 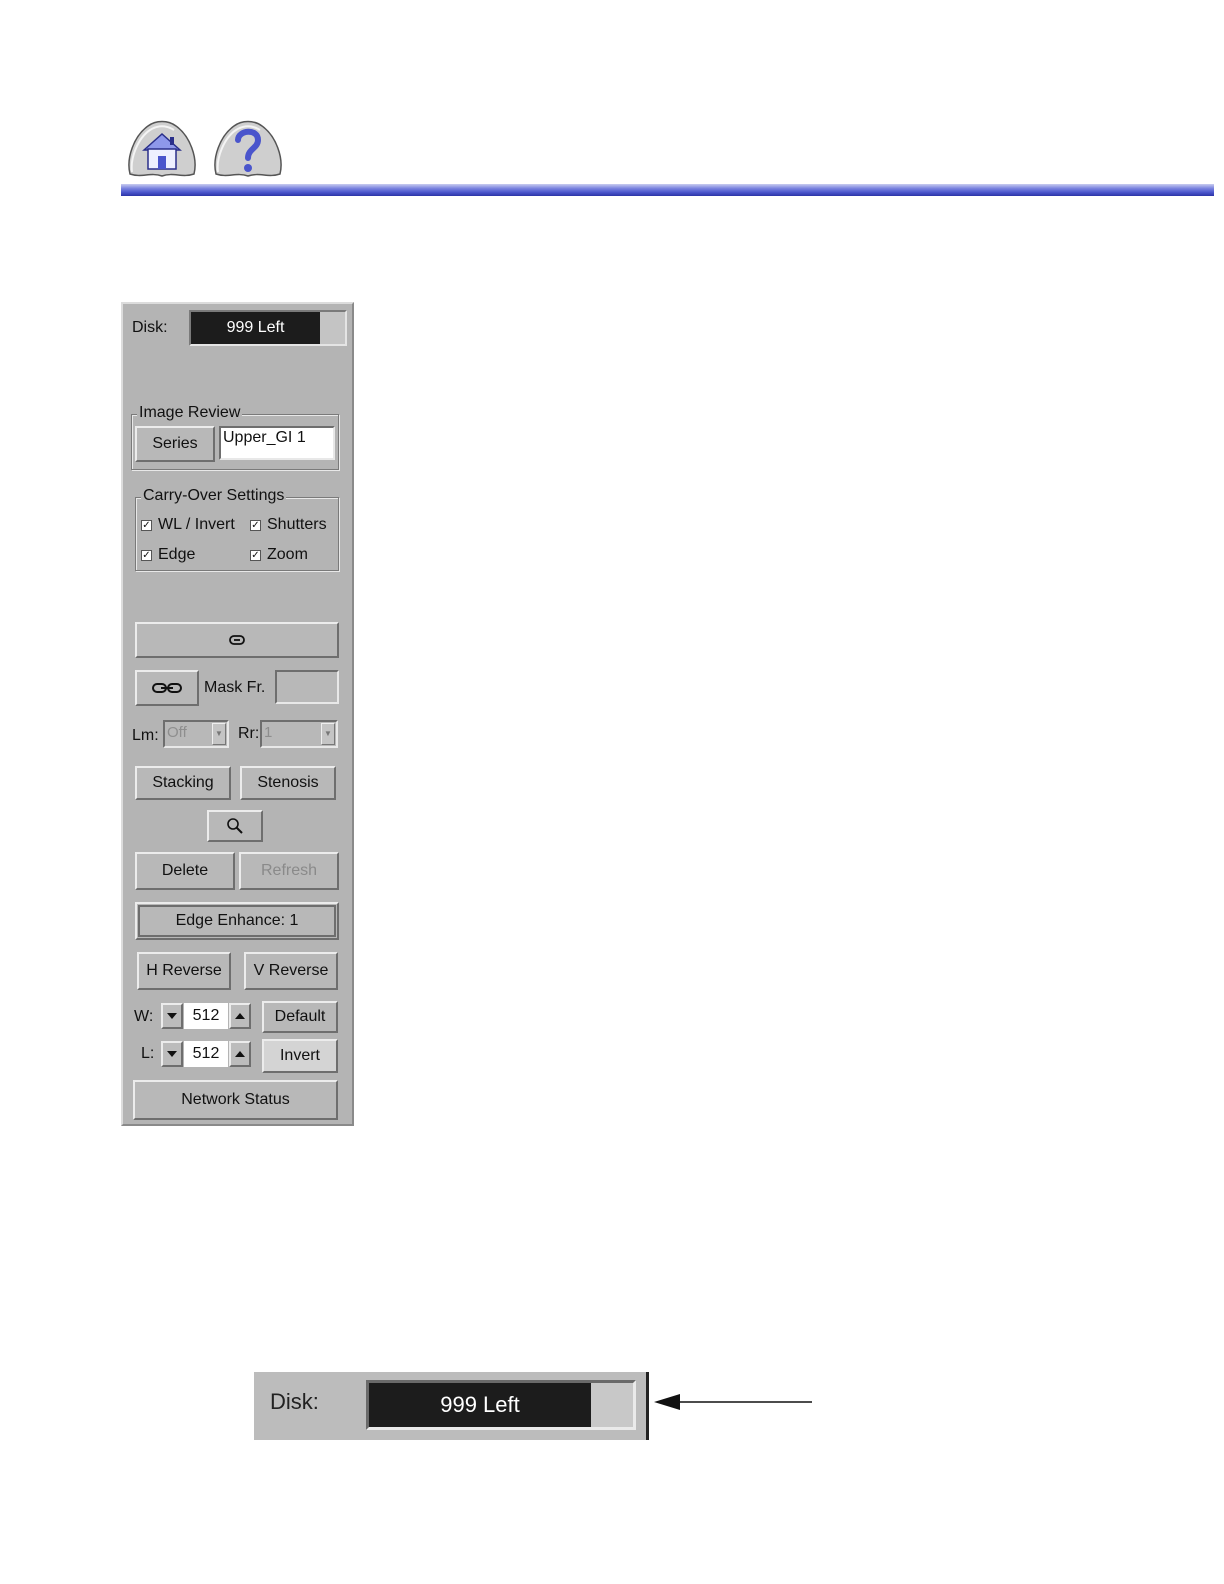 What do you see at coordinates (297, 524) in the screenshot?
I see `shutters-label: Shutters` at bounding box center [297, 524].